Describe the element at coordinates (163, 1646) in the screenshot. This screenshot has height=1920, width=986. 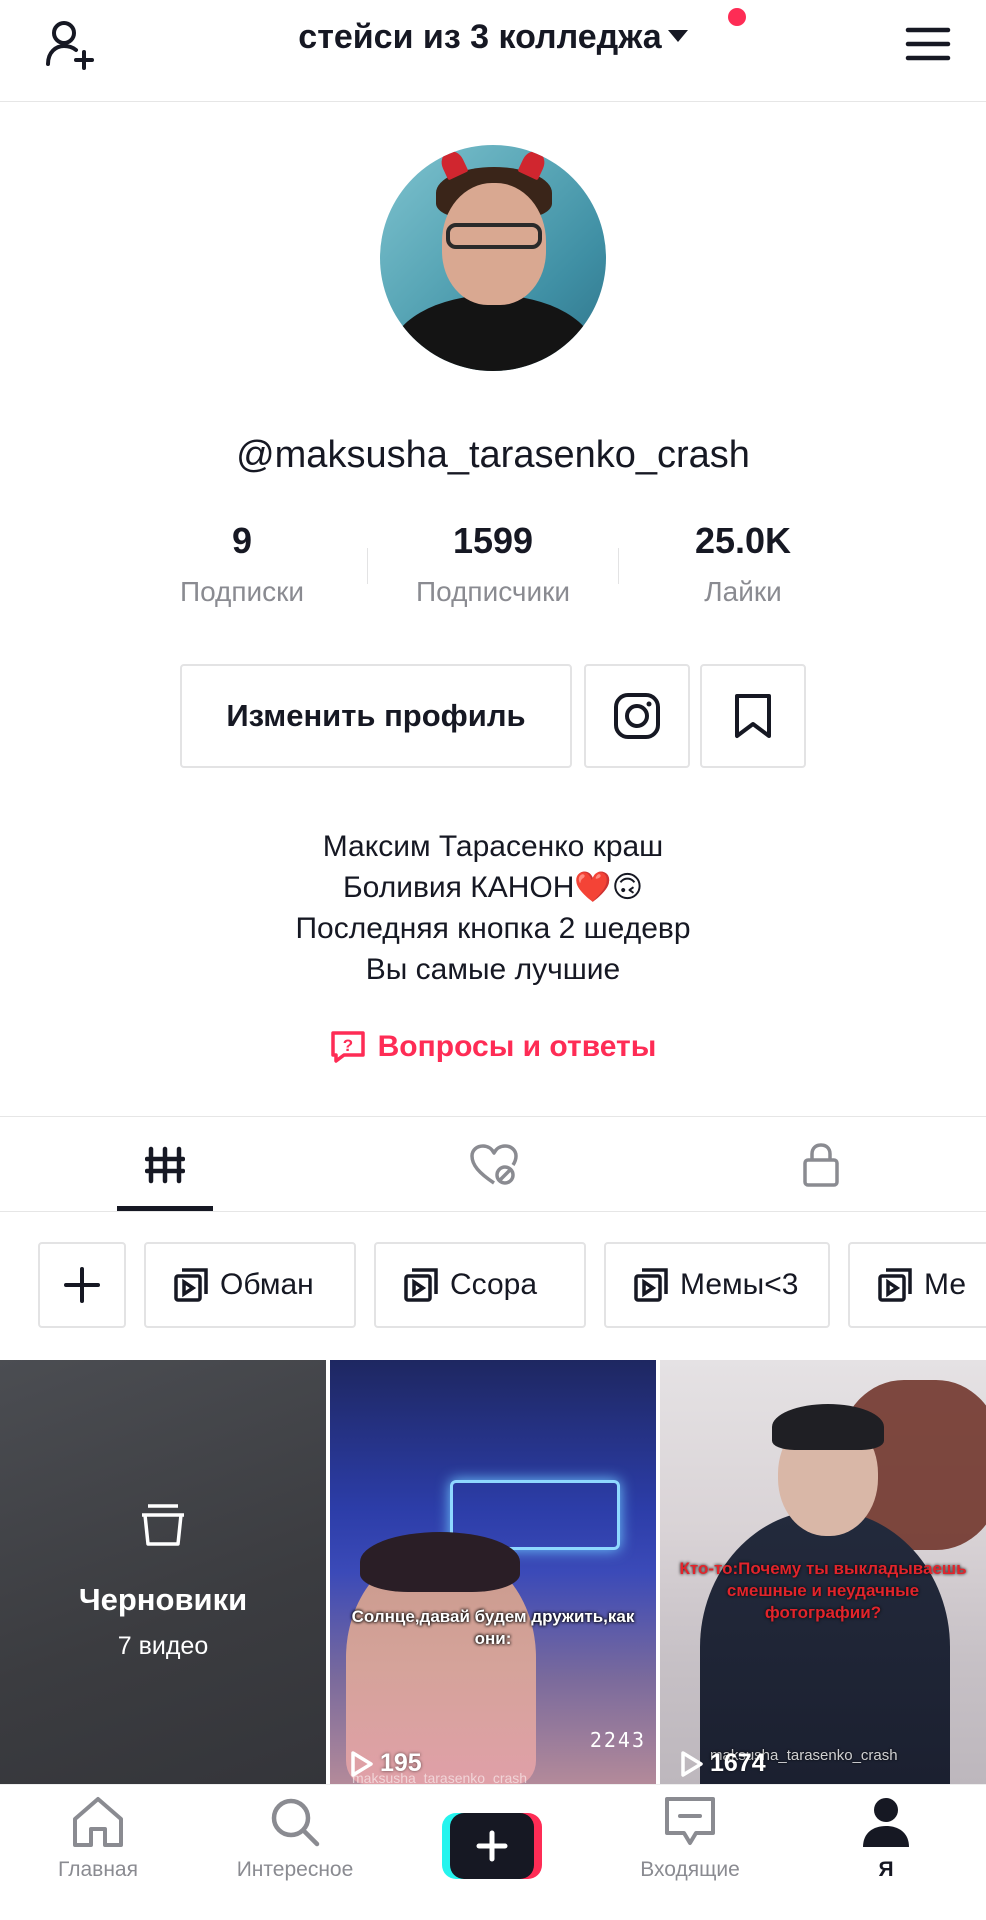
I see `drafts-count: 7 видео` at that location.